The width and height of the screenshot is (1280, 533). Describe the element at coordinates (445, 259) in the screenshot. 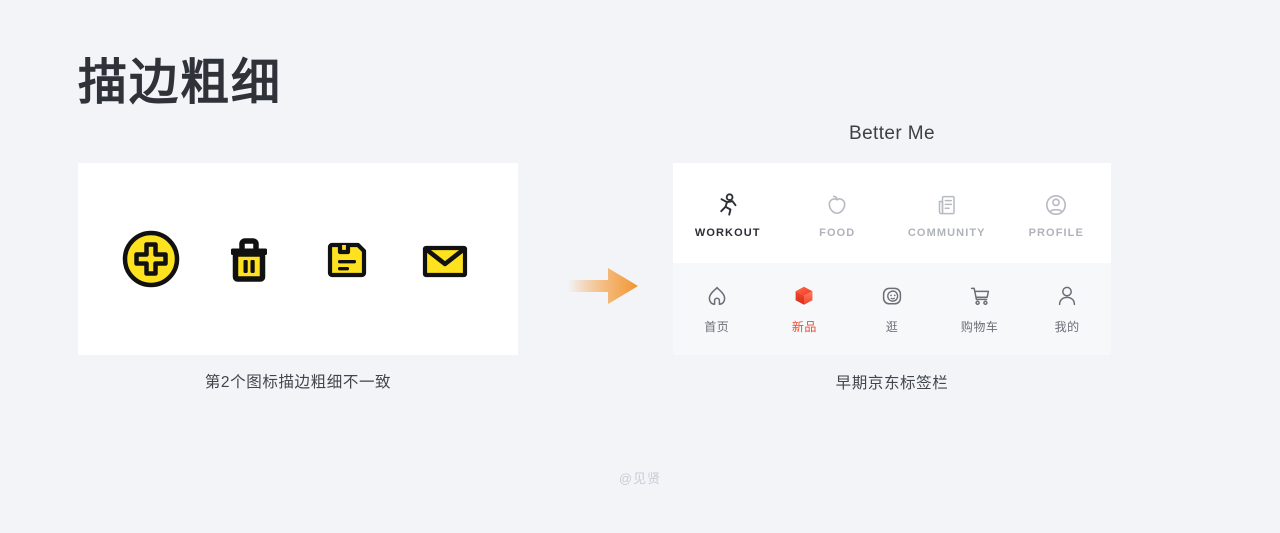

I see `mail-envelope-icon` at that location.